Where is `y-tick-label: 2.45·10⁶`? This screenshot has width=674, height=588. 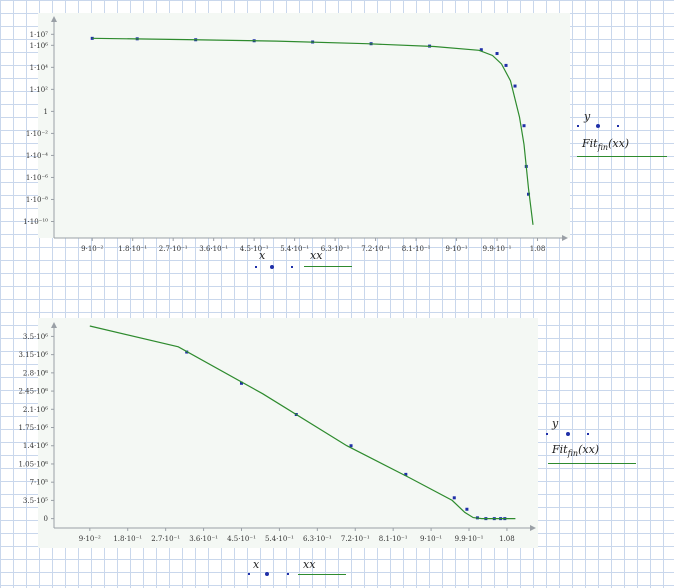 y-tick-label: 2.45·10⁶ is located at coordinates (33, 392).